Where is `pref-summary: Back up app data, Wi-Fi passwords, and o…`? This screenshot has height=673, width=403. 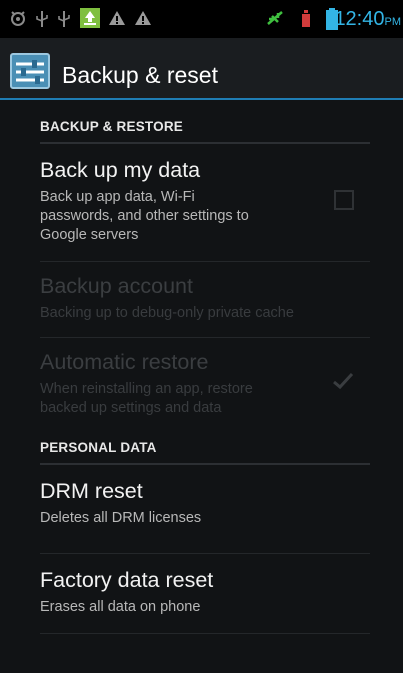
pref-summary: Back up app data, Wi-Fi passwords, and o… is located at coordinates (144, 216).